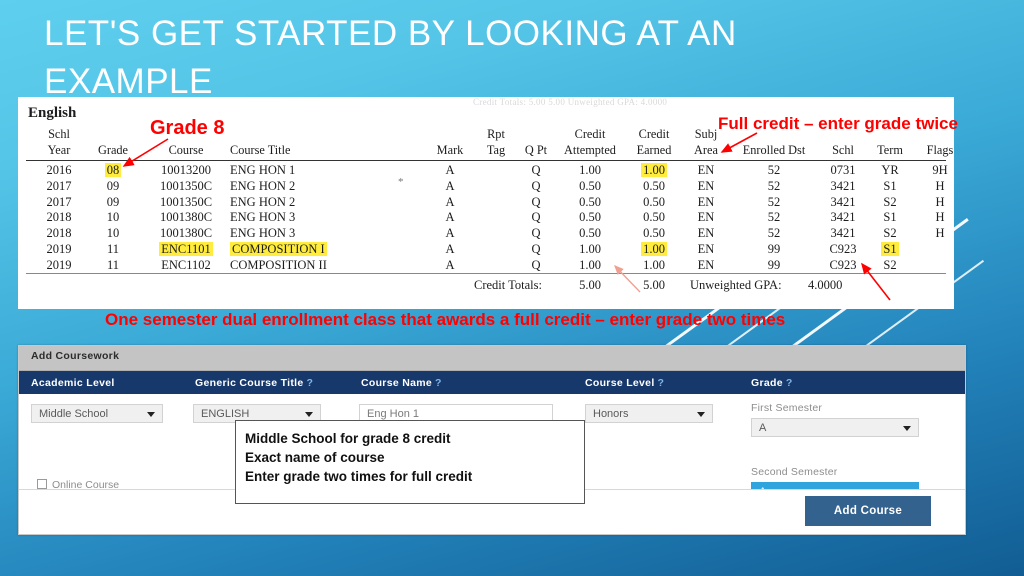 This screenshot has width=1024, height=576. I want to click on cell-dst: 99, so click(774, 264).